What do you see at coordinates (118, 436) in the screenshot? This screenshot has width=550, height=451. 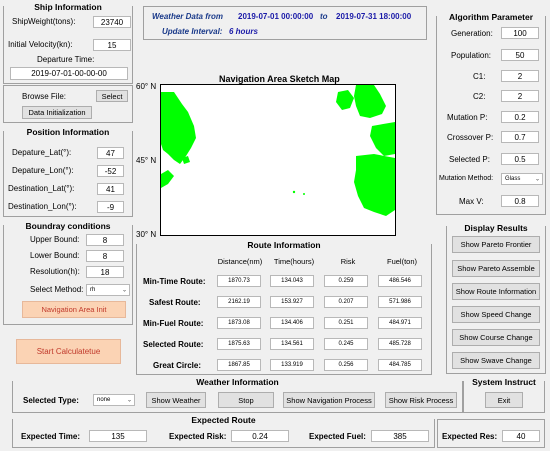 I see `expected-time-field: 135` at bounding box center [118, 436].